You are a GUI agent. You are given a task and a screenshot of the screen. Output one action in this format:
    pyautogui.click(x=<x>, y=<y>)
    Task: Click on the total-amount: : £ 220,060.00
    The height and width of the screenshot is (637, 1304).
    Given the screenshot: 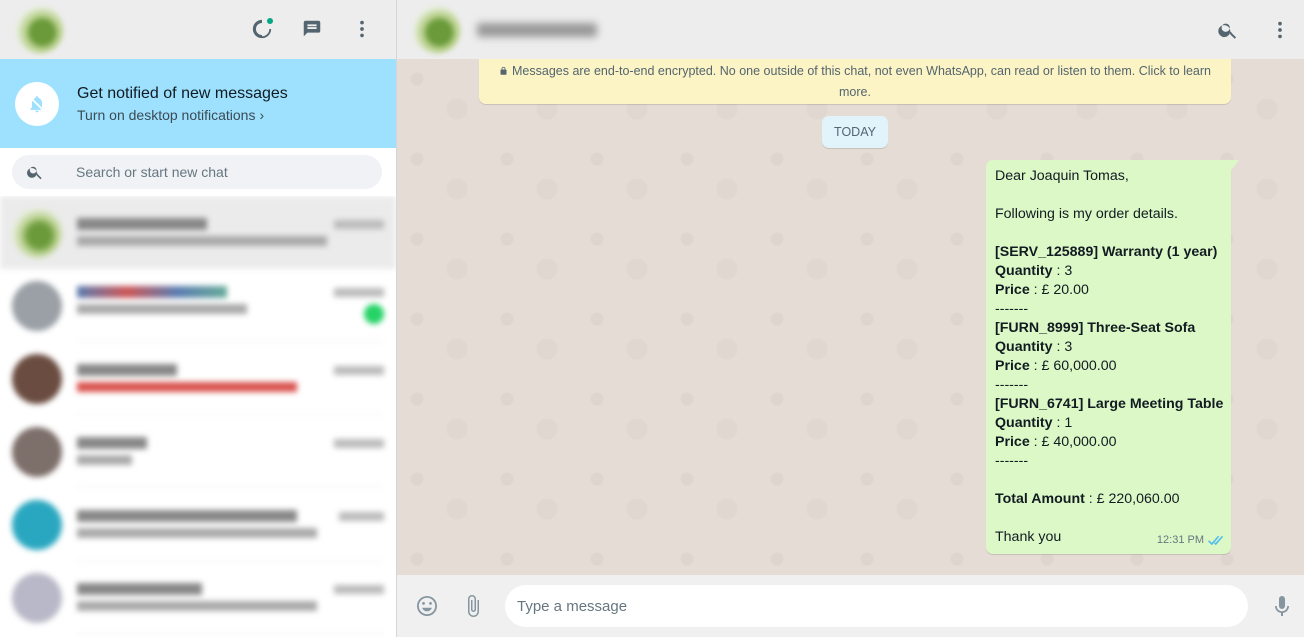 What is the action you would take?
    pyautogui.click(x=1132, y=499)
    